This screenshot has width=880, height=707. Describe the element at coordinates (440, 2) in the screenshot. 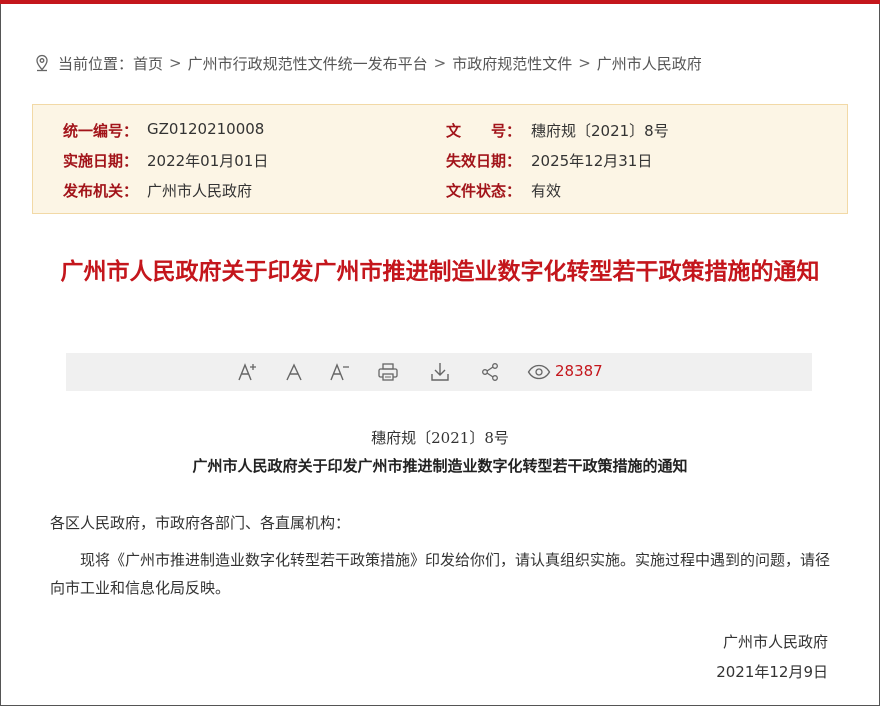

I see `top-accent-bar` at that location.